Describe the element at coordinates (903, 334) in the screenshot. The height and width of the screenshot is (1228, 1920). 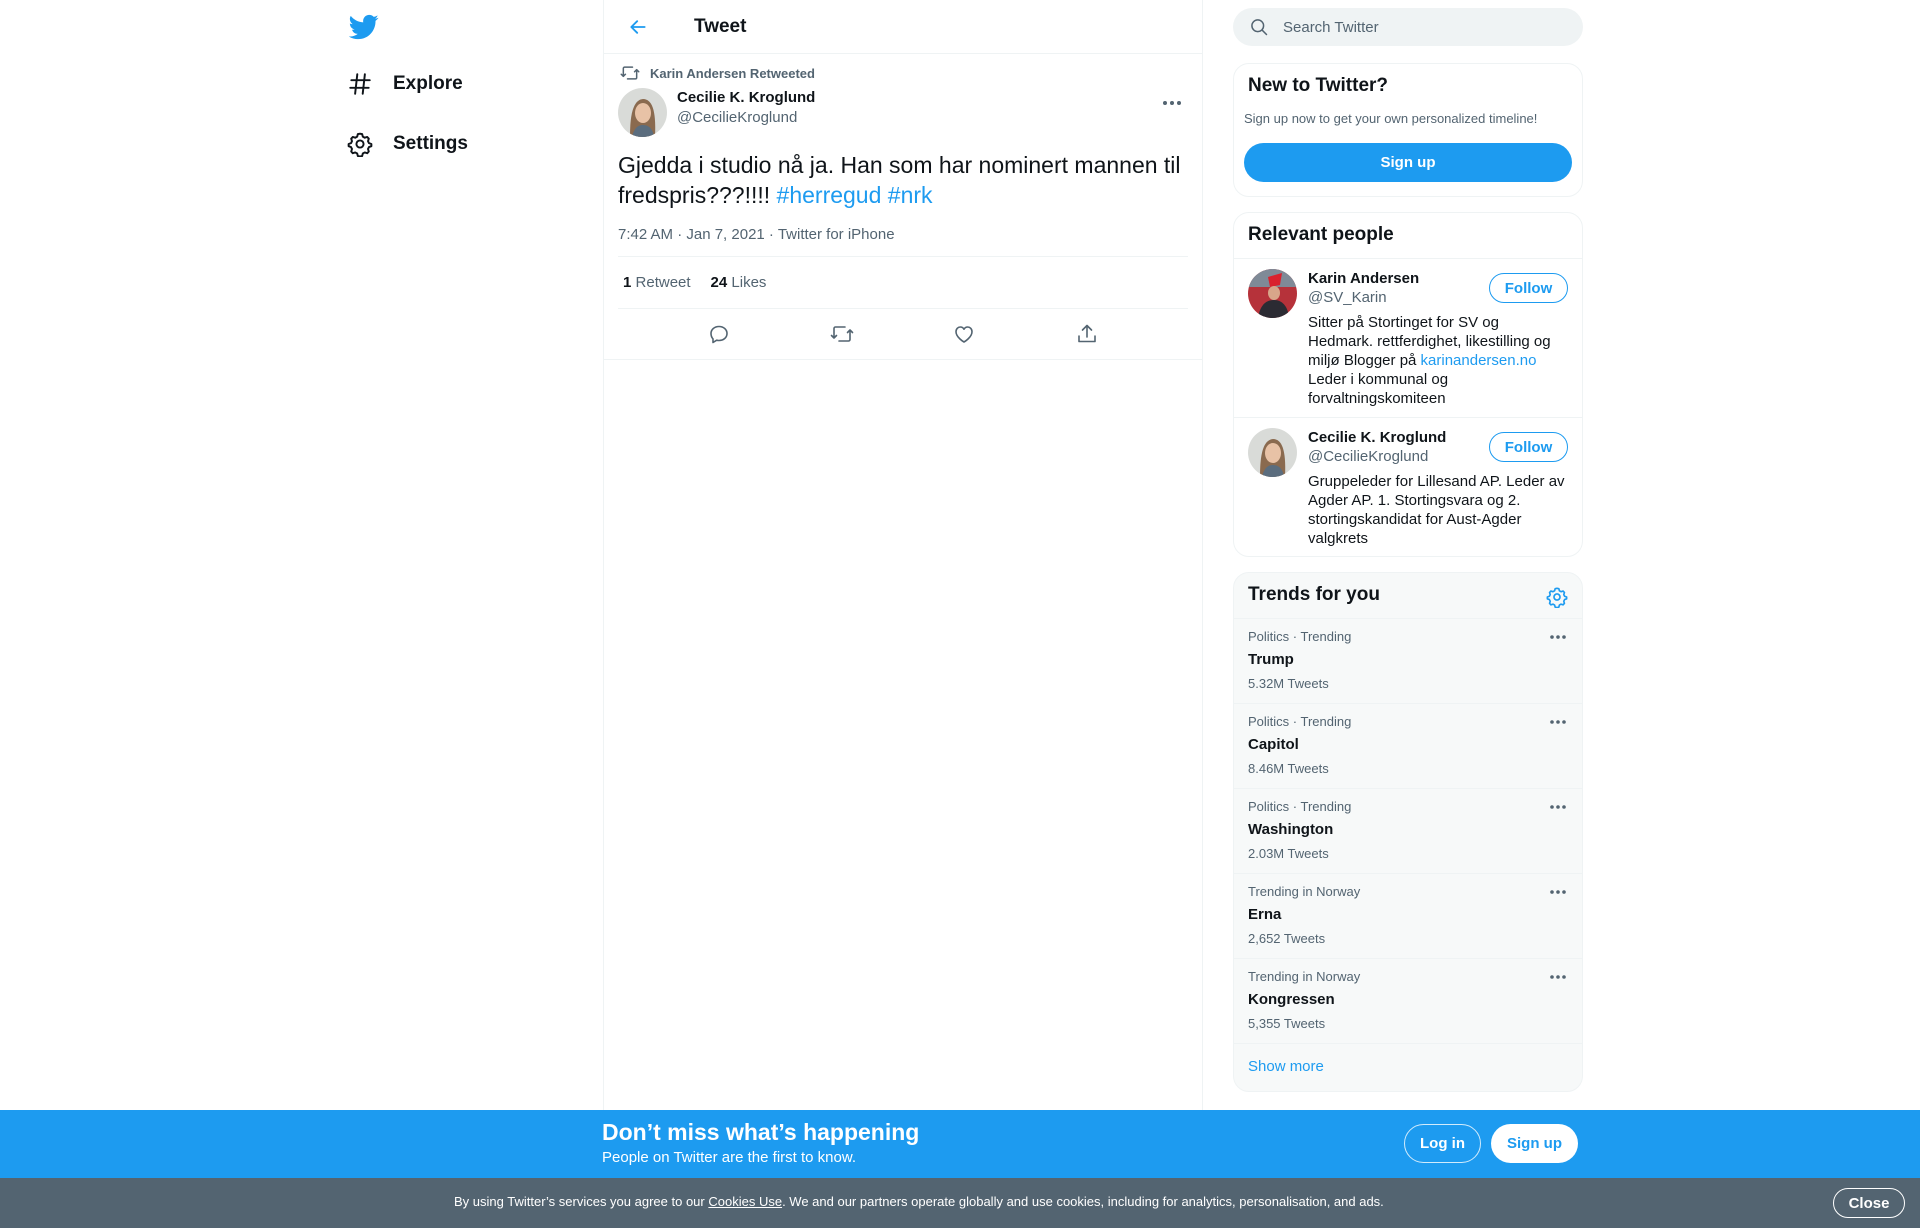
I see `tweet-actions` at that location.